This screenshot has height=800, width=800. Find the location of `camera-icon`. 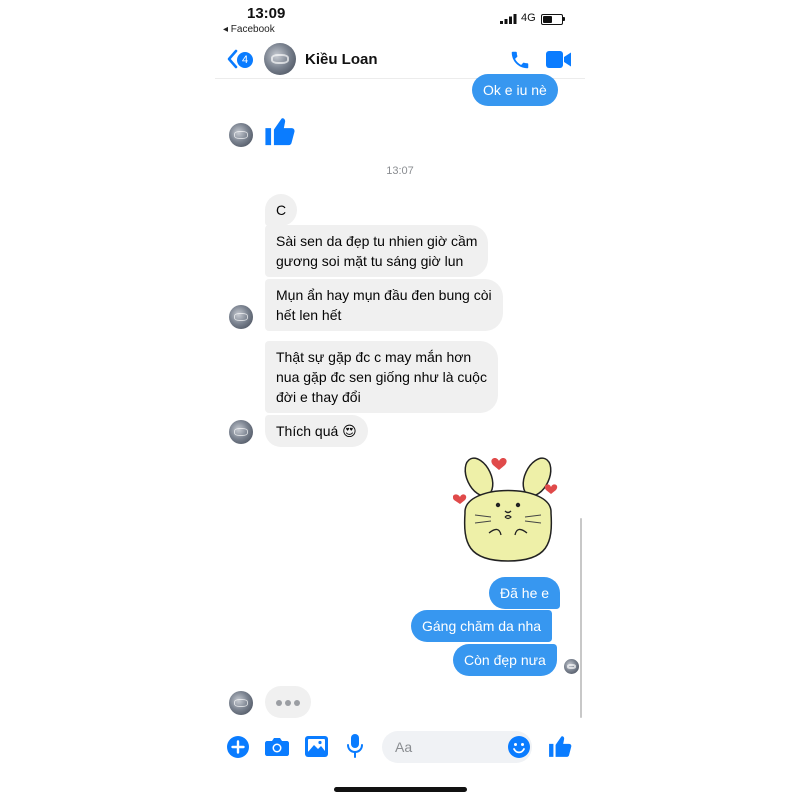

camera-icon is located at coordinates (277, 746).